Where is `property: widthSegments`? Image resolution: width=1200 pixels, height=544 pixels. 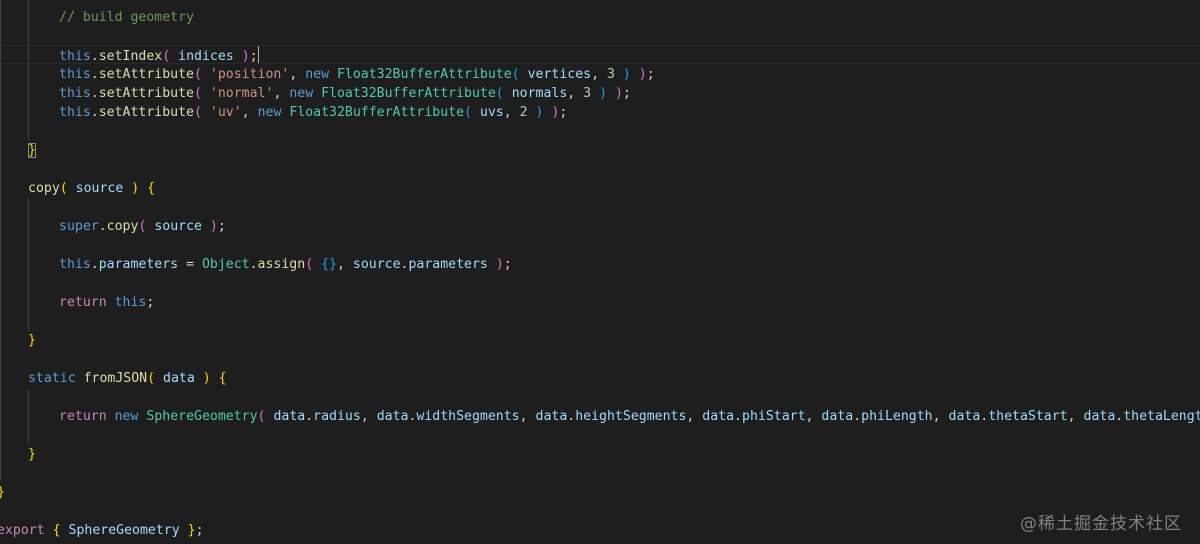 property: widthSegments is located at coordinates (468, 416).